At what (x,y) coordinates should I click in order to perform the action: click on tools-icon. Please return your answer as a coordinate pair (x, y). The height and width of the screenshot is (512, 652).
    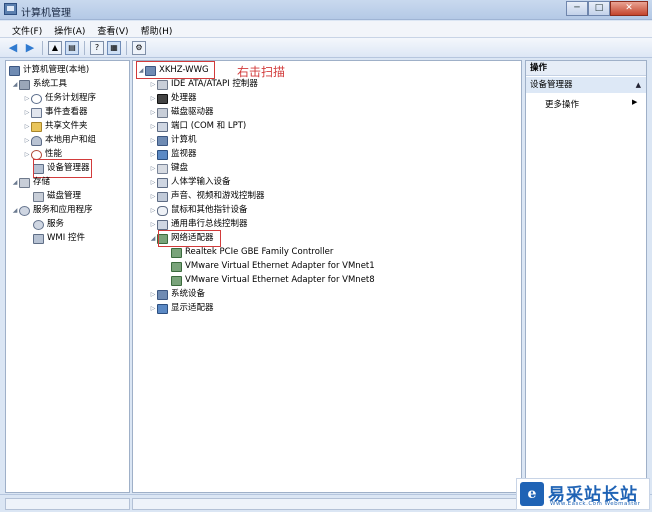
    Looking at the image, I should click on (24, 84).